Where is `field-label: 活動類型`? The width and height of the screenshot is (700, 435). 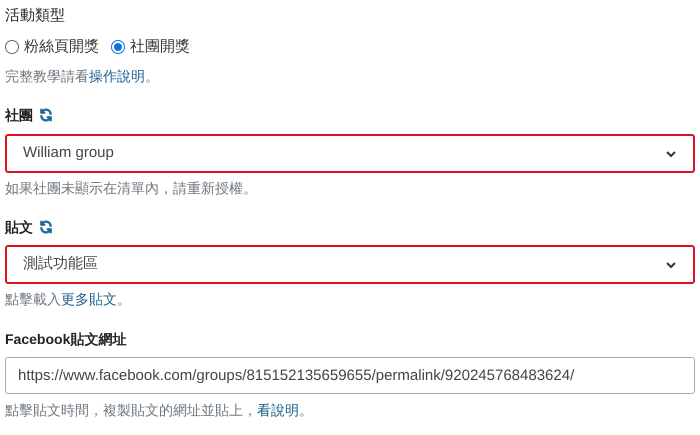 field-label: 活動類型 is located at coordinates (35, 16).